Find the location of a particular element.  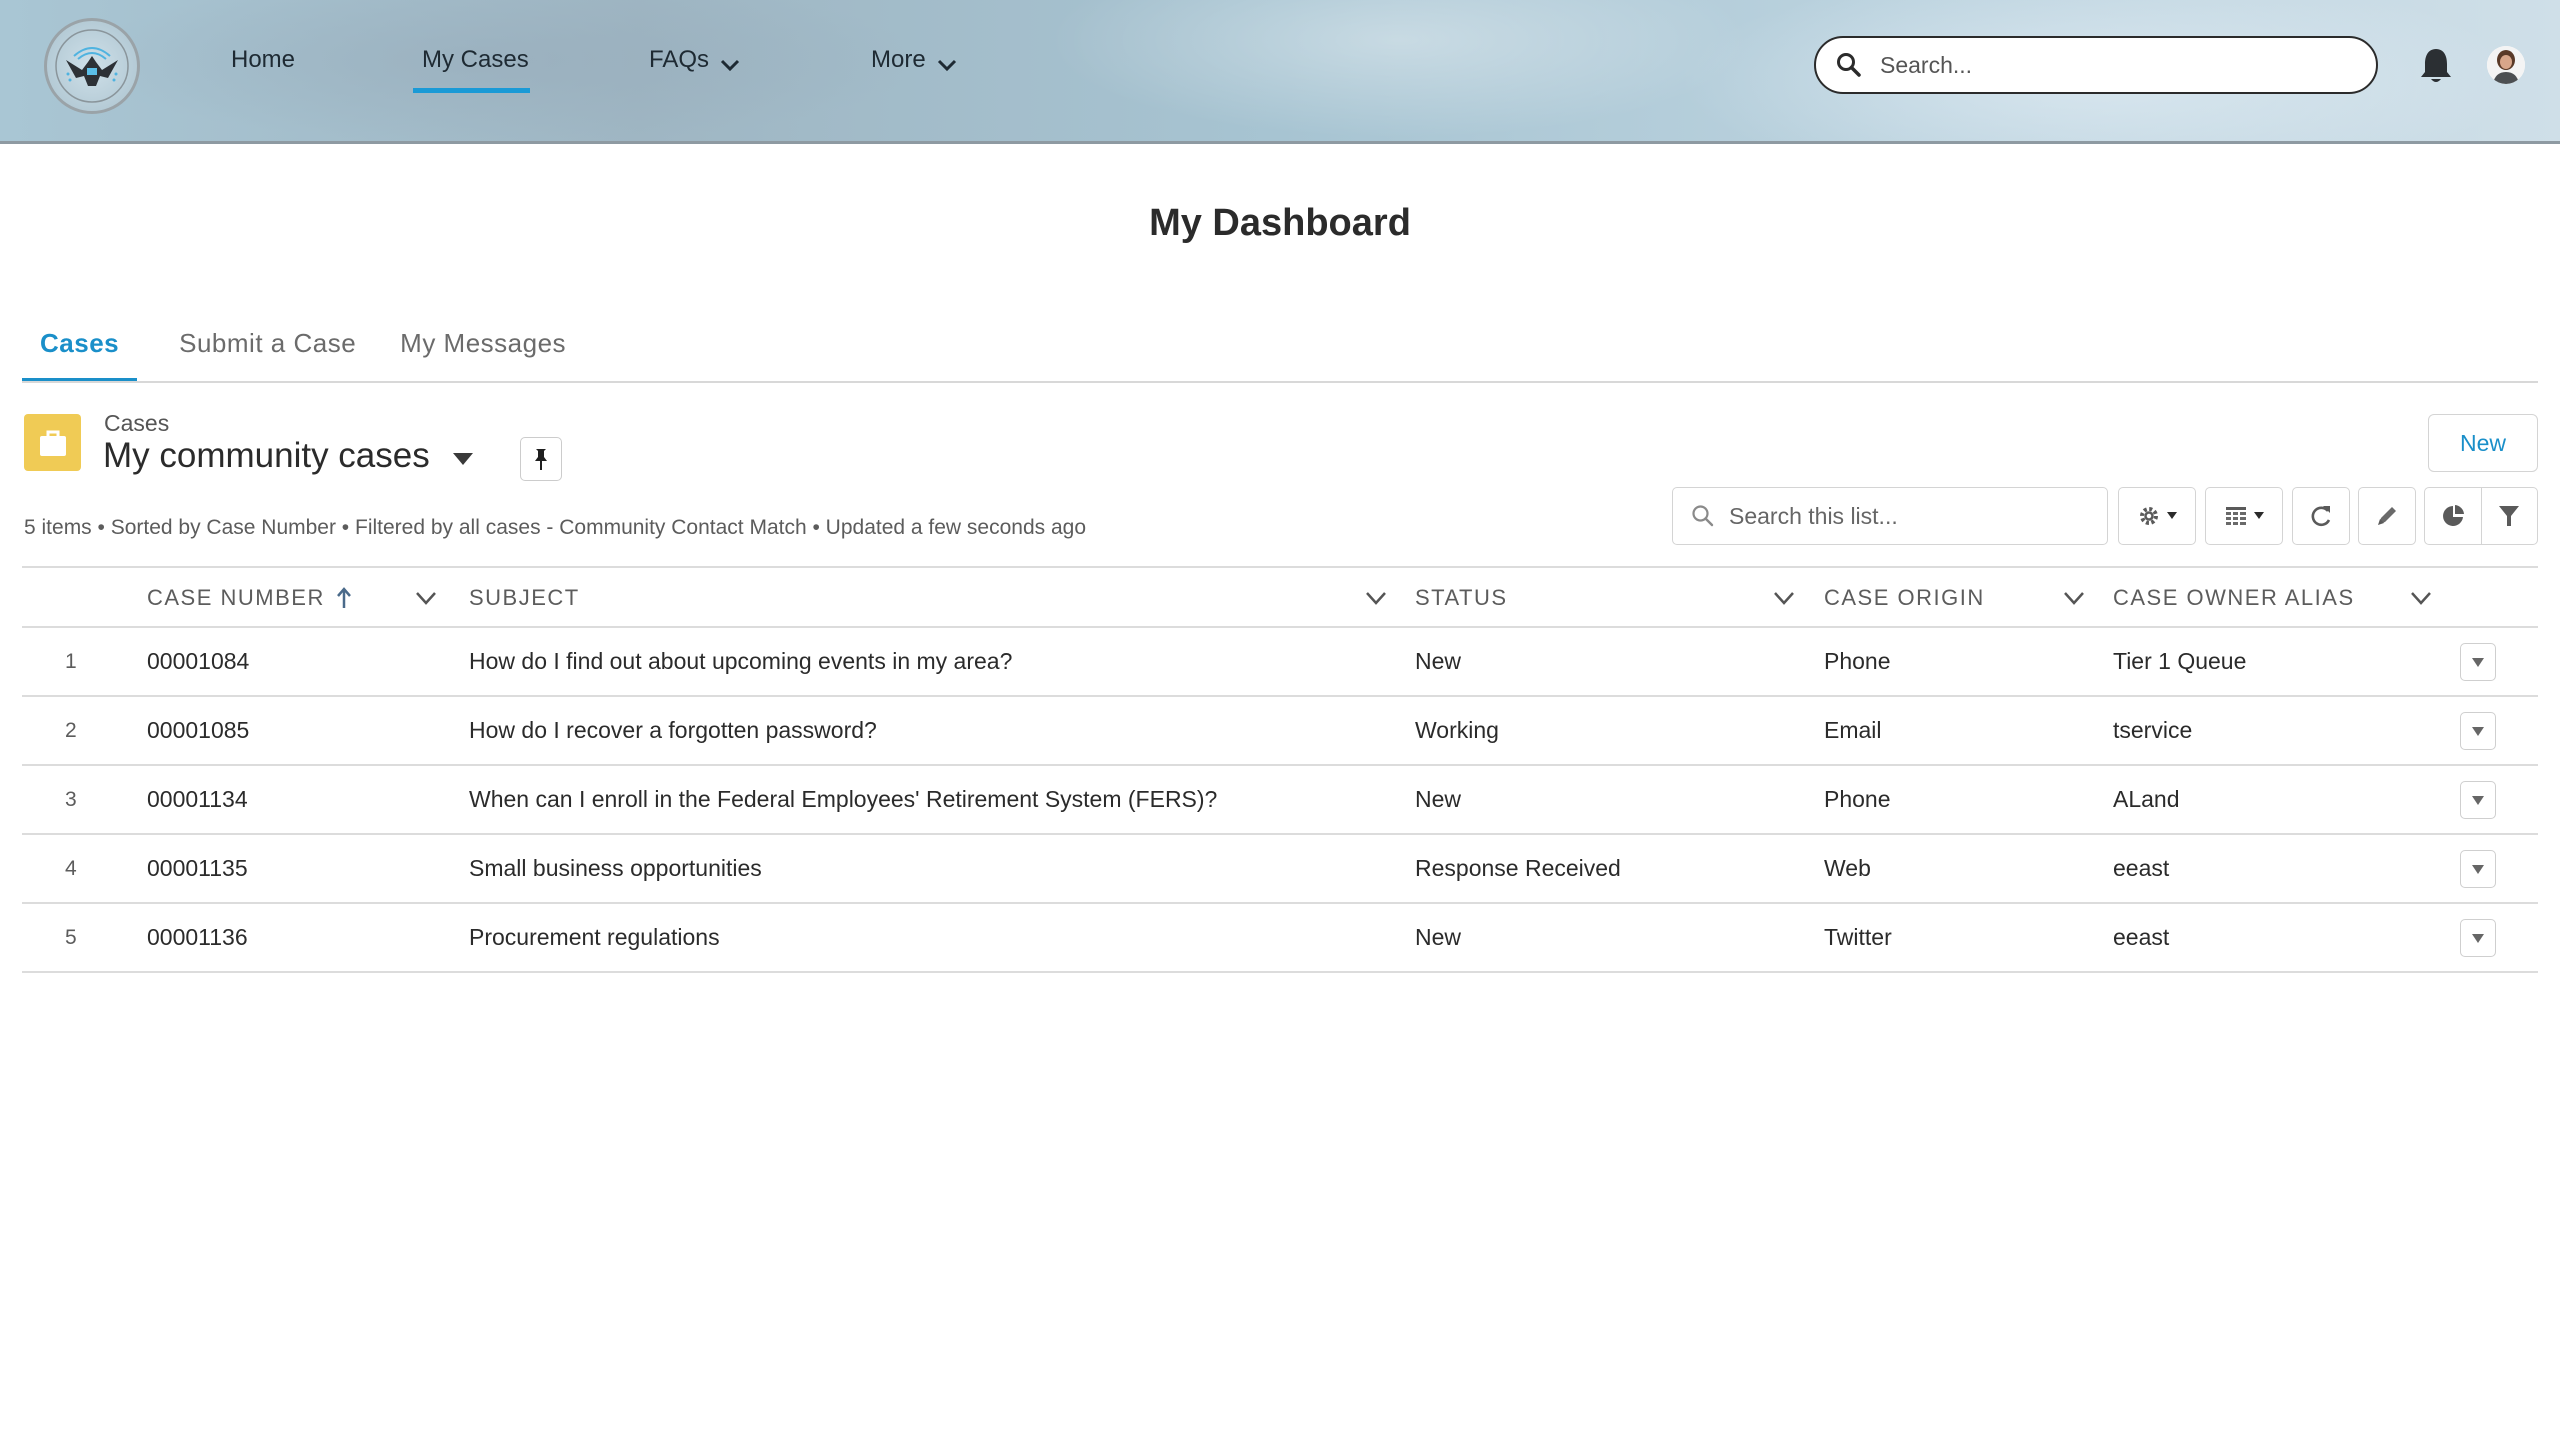

case-subject: Small business opportunities is located at coordinates (615, 868).